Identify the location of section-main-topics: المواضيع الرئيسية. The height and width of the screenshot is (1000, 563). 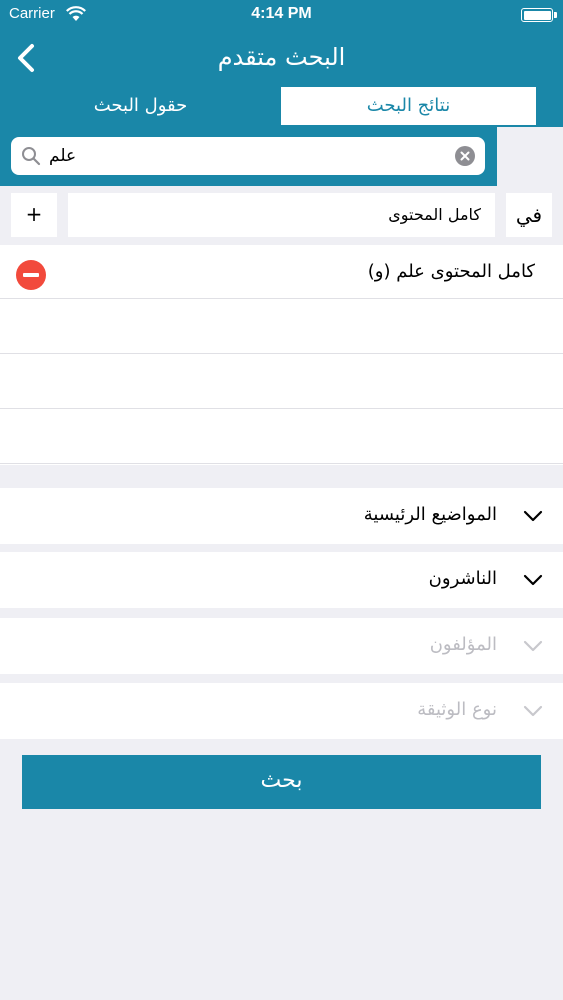
(281, 516).